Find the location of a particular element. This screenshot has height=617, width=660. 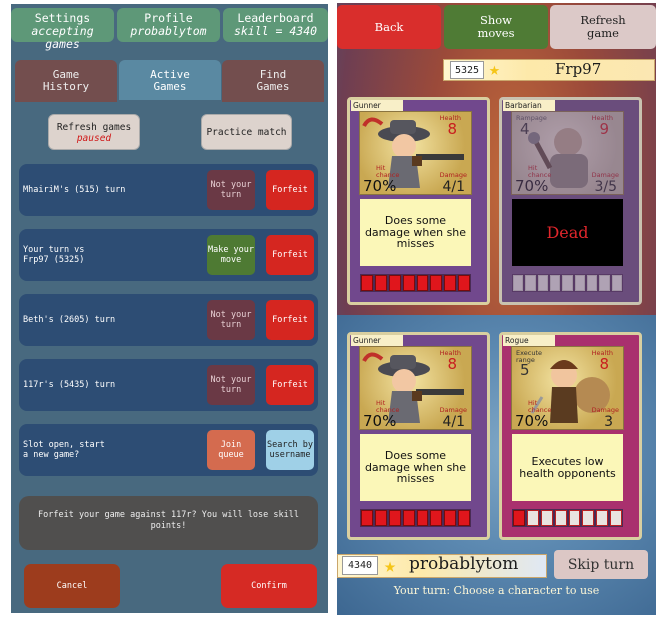

execute-range-value: 5 is located at coordinates (525, 370).